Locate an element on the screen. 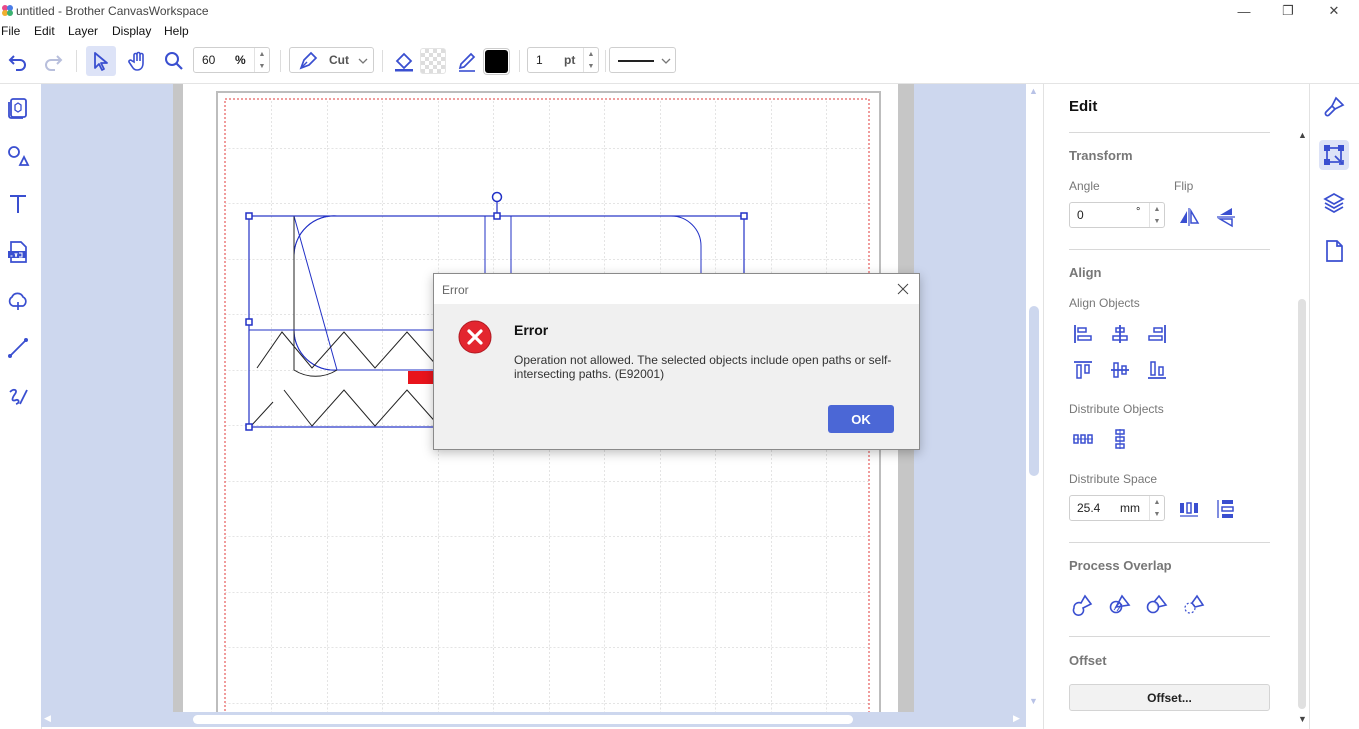 The image size is (1359, 729). zoom-stepper: ▲ ▼ is located at coordinates (261, 60).